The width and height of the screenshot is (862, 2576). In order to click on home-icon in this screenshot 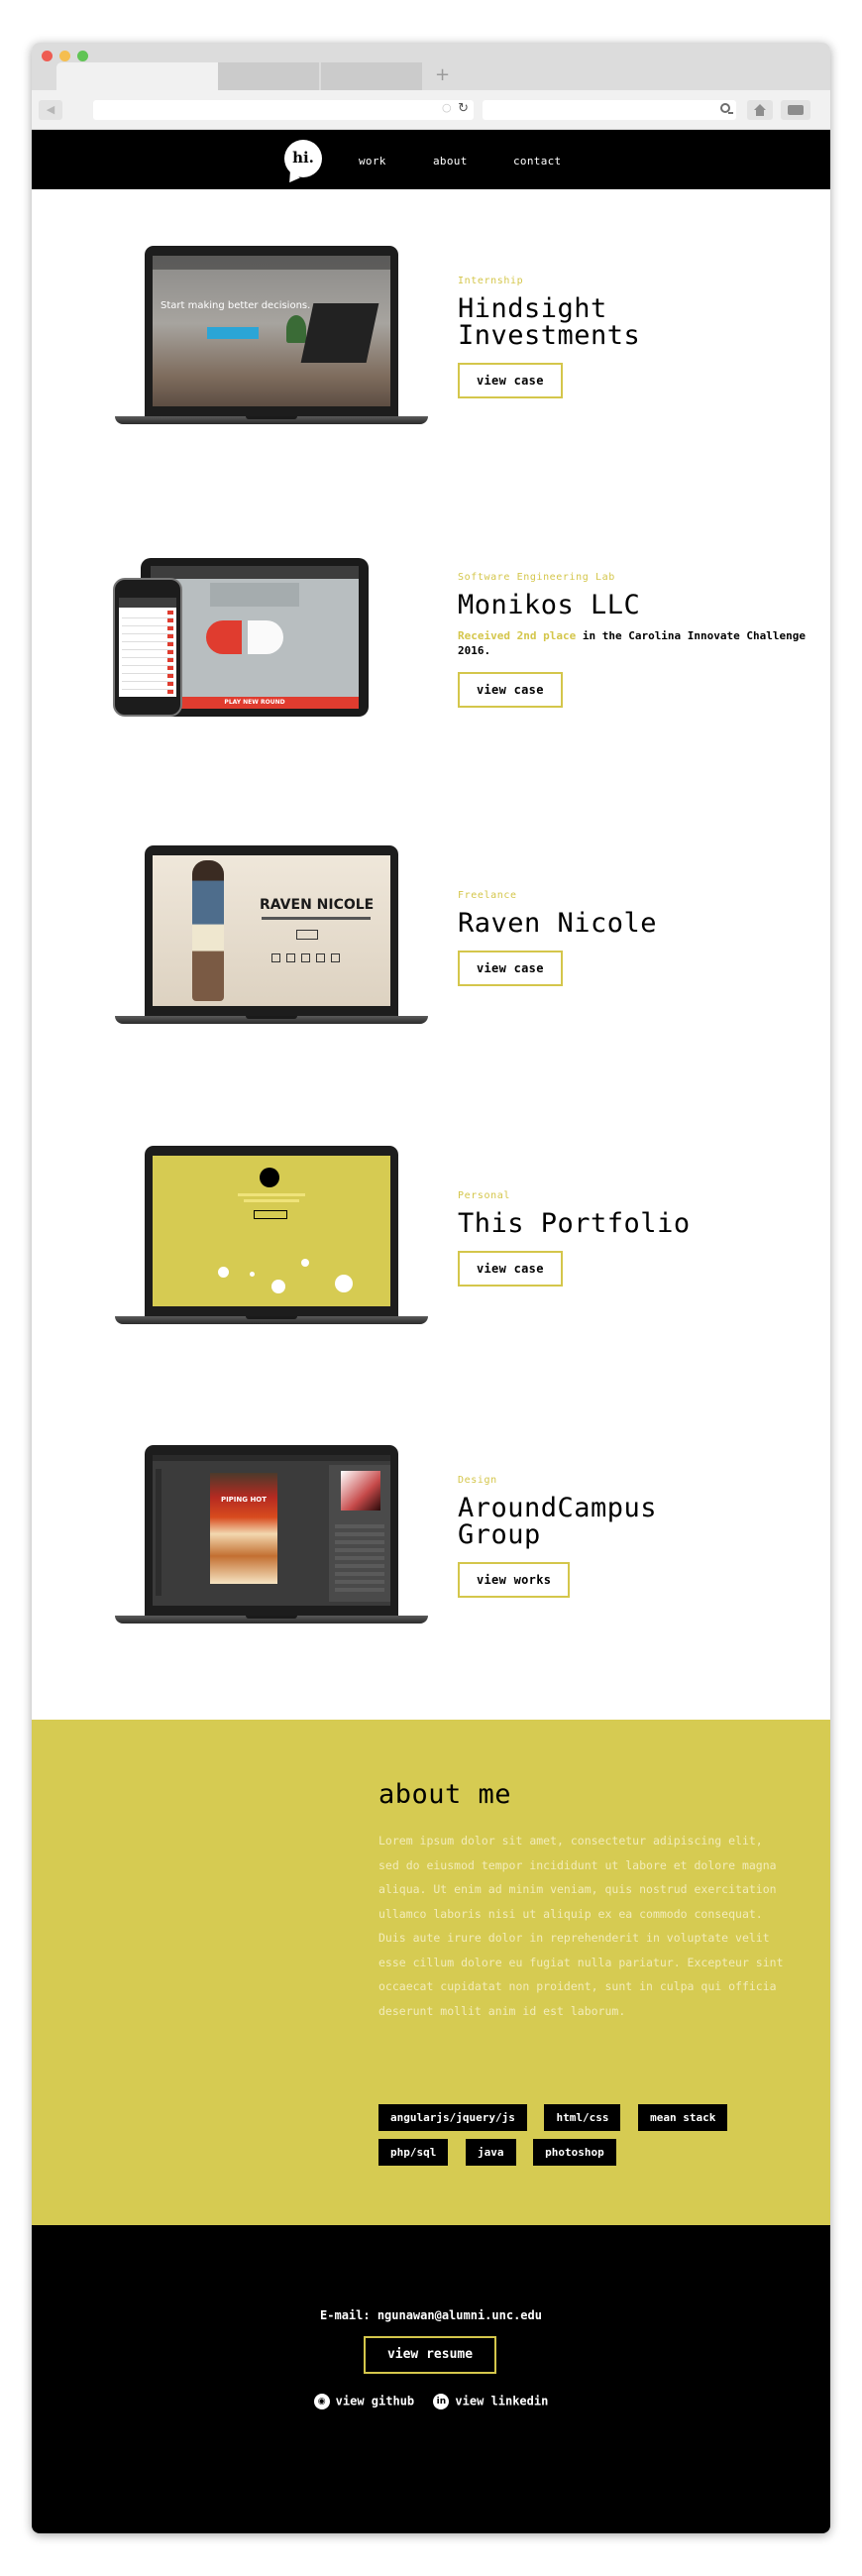, I will do `click(760, 110)`.